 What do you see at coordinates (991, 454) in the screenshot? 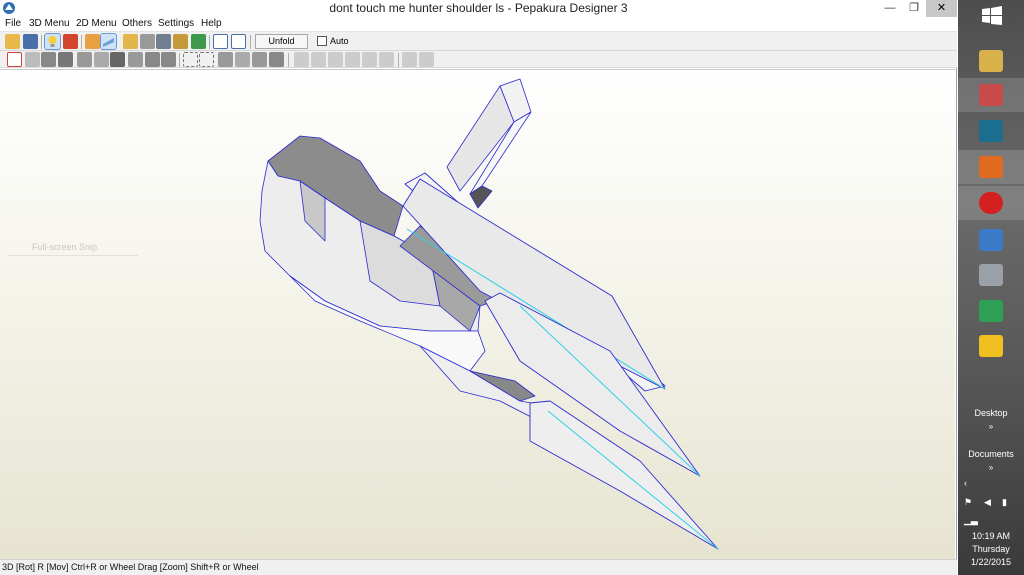
I see `documents-toolbar-label: Documents` at bounding box center [991, 454].